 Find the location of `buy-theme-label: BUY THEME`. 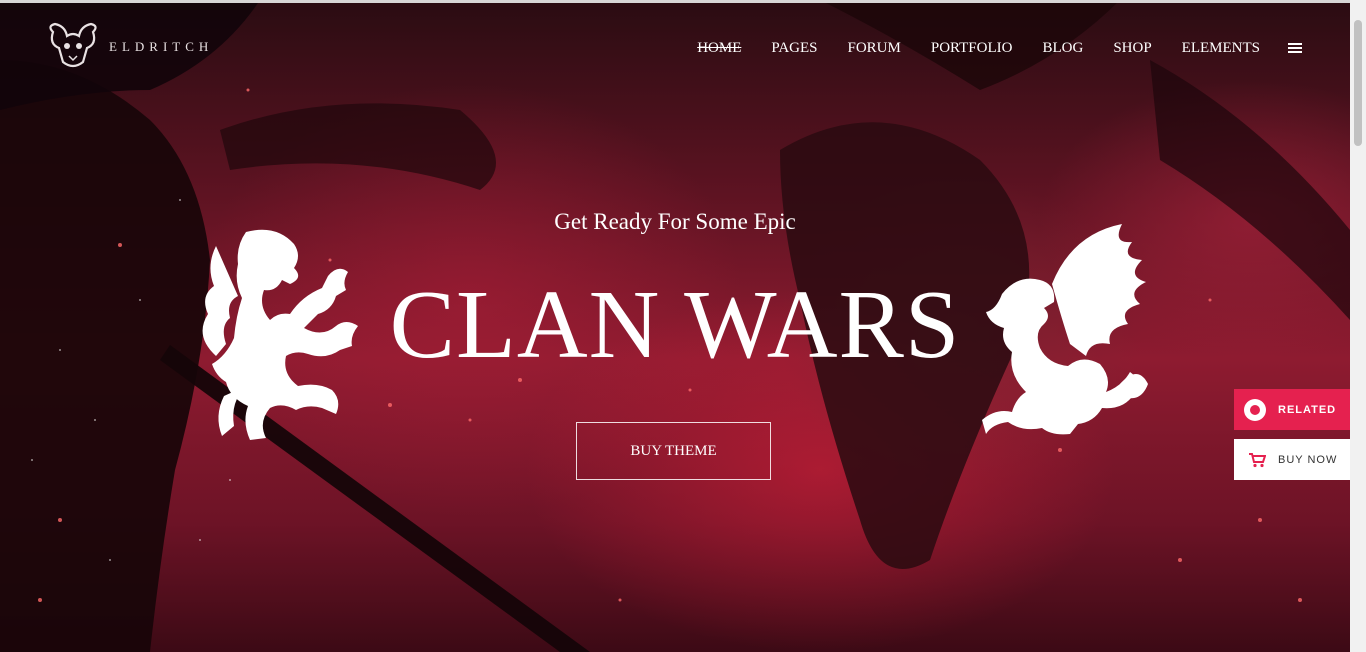

buy-theme-label: BUY THEME is located at coordinates (673, 450).